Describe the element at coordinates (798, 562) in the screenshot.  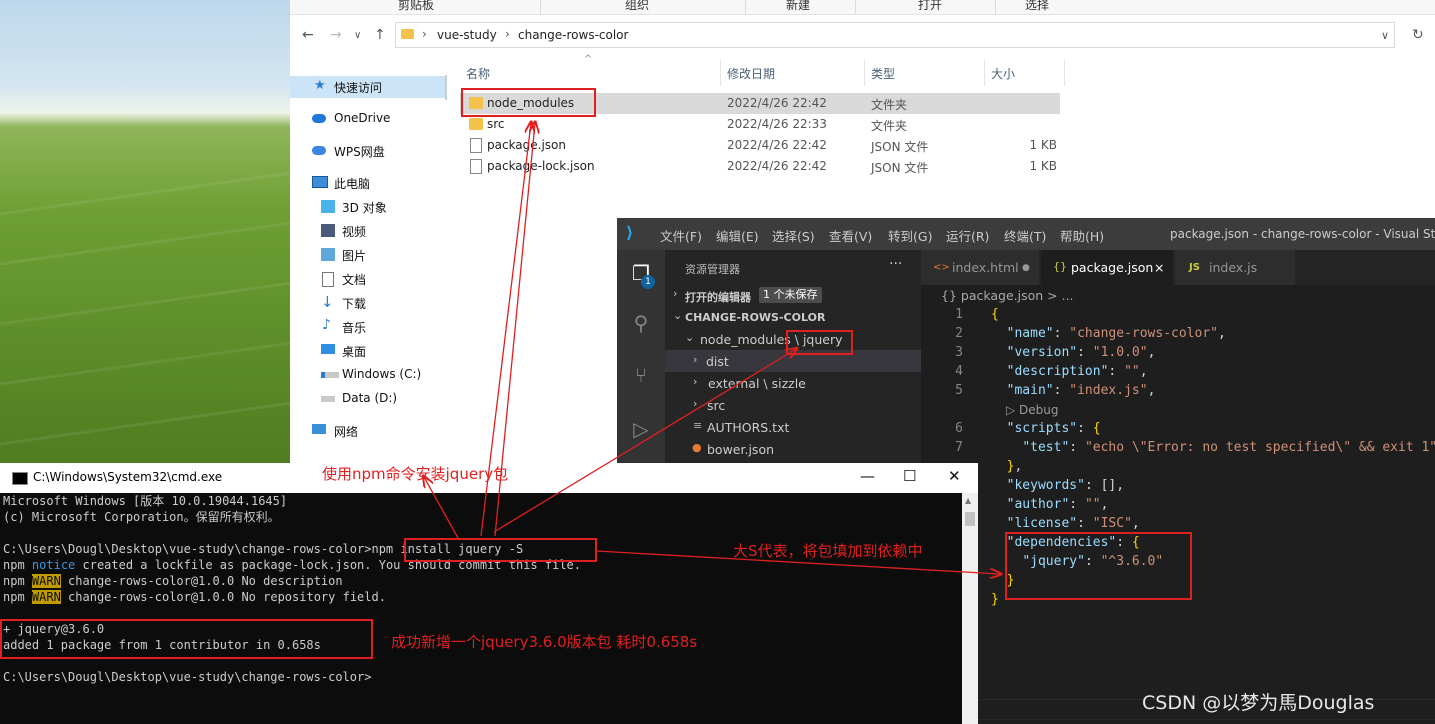
I see `arrow-to-dependencies` at that location.